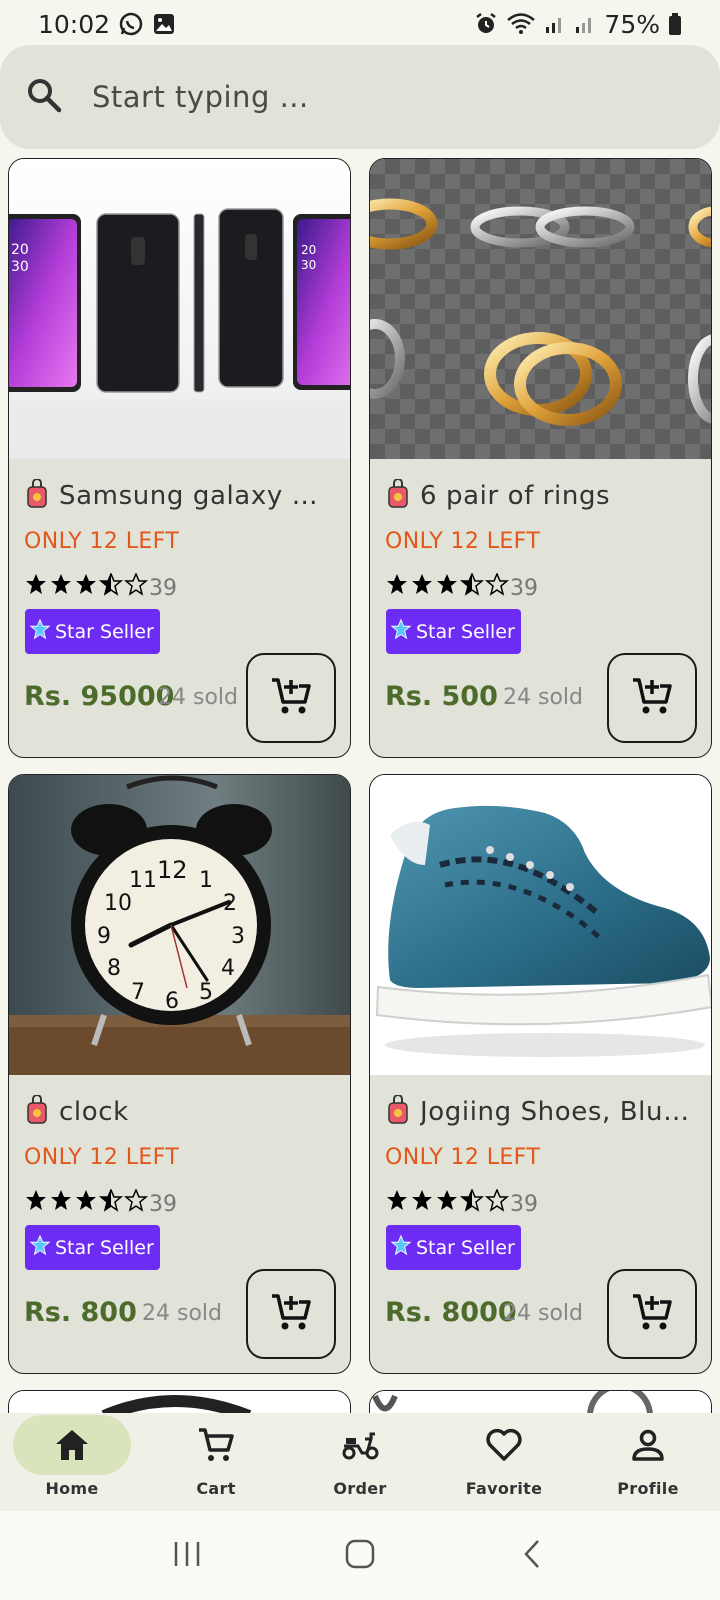 The image size is (720, 1600). Describe the element at coordinates (504, 1488) in the screenshot. I see `nav-label-favorite: Favorite` at that location.